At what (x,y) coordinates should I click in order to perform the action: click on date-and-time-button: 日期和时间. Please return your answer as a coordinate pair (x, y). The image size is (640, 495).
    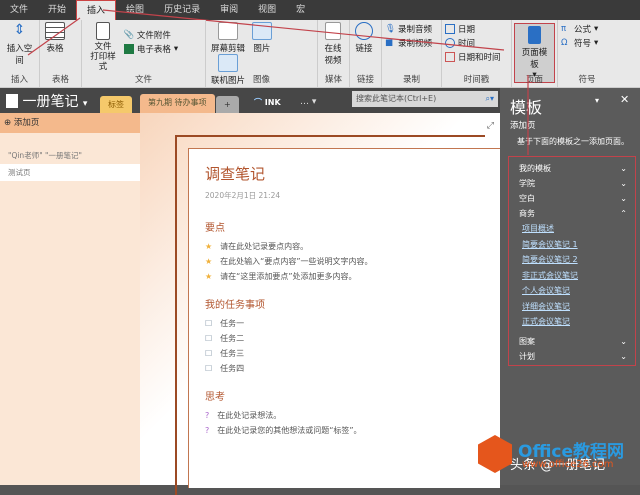
    Looking at the image, I should click on (476, 57).